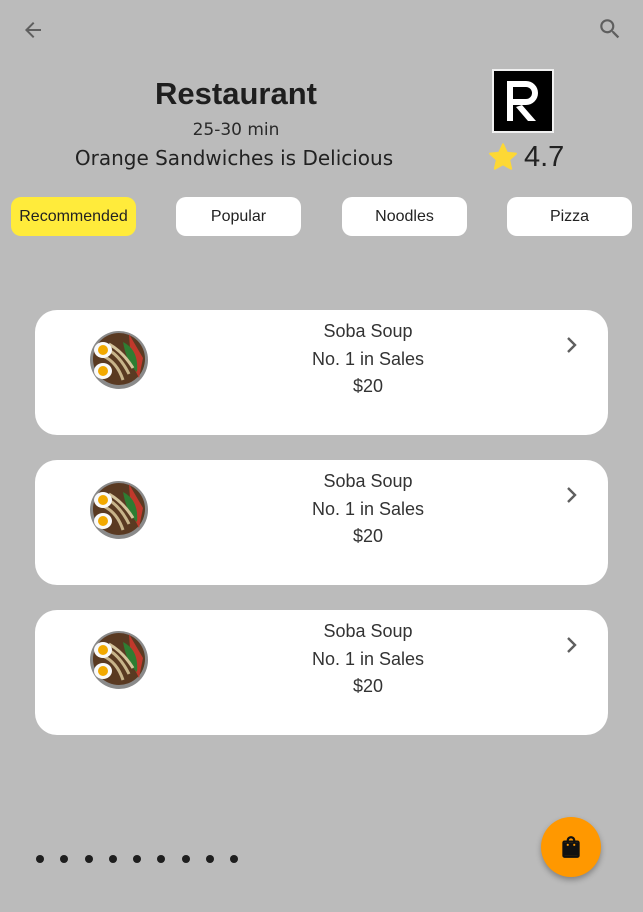  What do you see at coordinates (569, 216) in the screenshot?
I see `tab-pizza: Pizza` at bounding box center [569, 216].